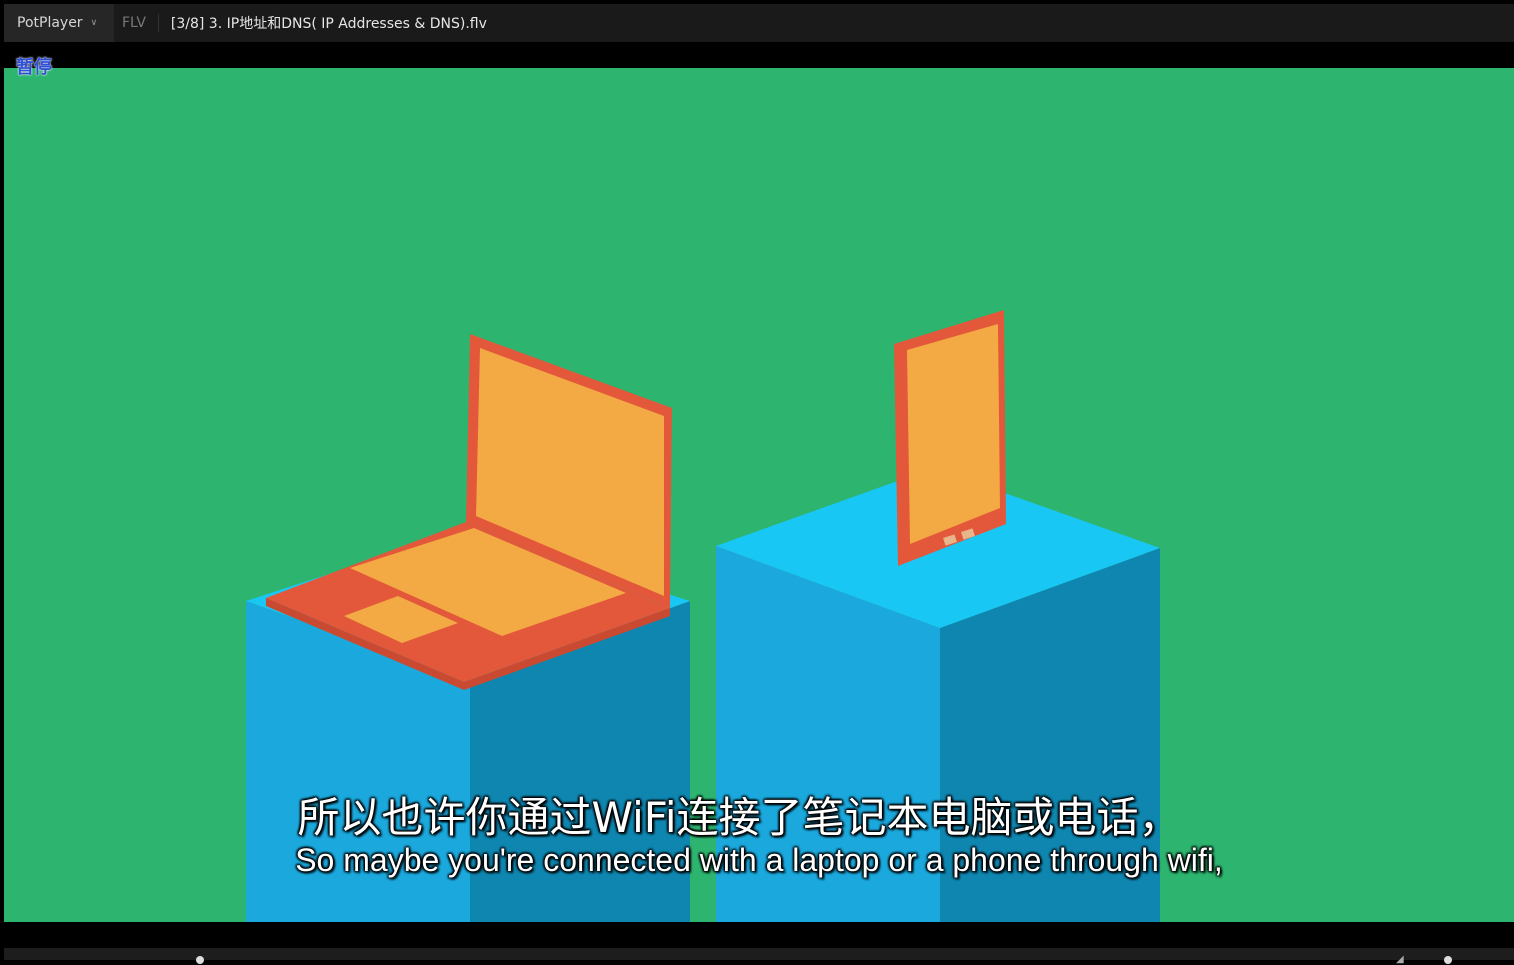 The height and width of the screenshot is (965, 1514). I want to click on volume-slider-thumb, so click(1448, 960).